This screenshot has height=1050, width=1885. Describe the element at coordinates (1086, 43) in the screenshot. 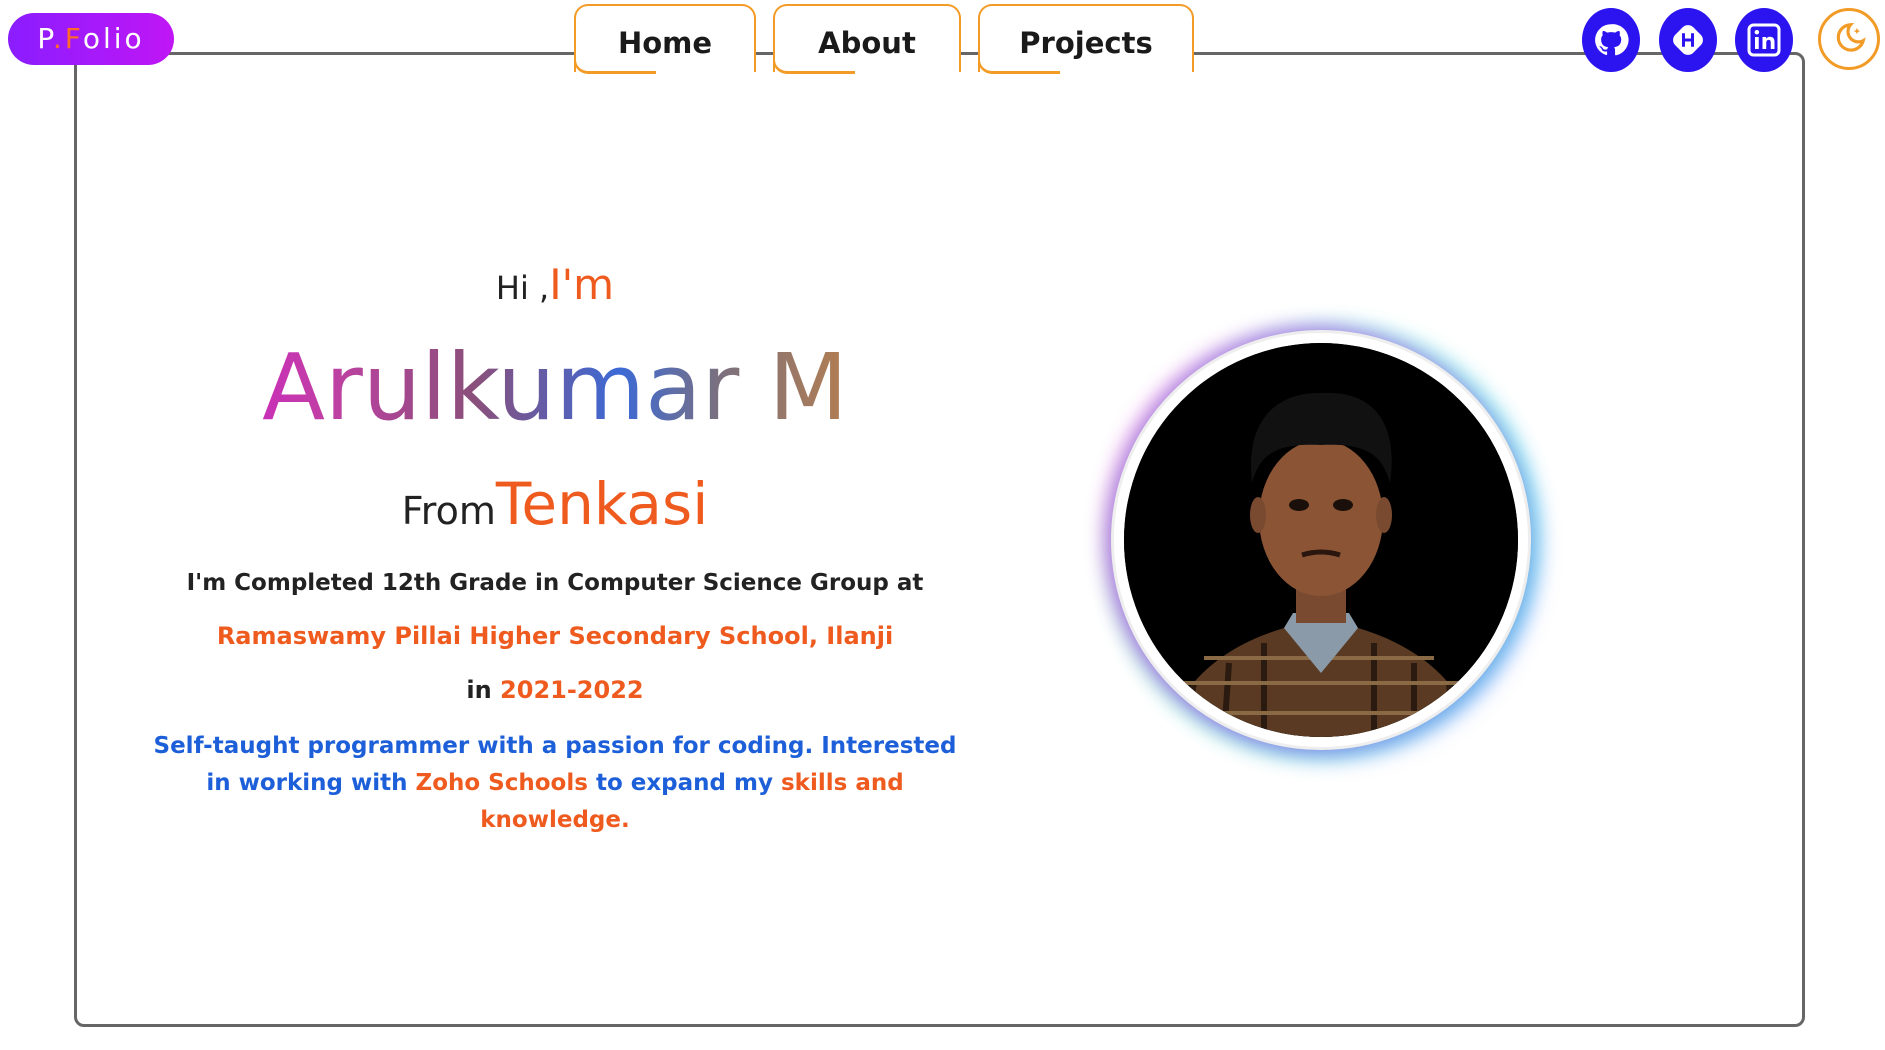

I see `nav-projects-label: Projects` at that location.